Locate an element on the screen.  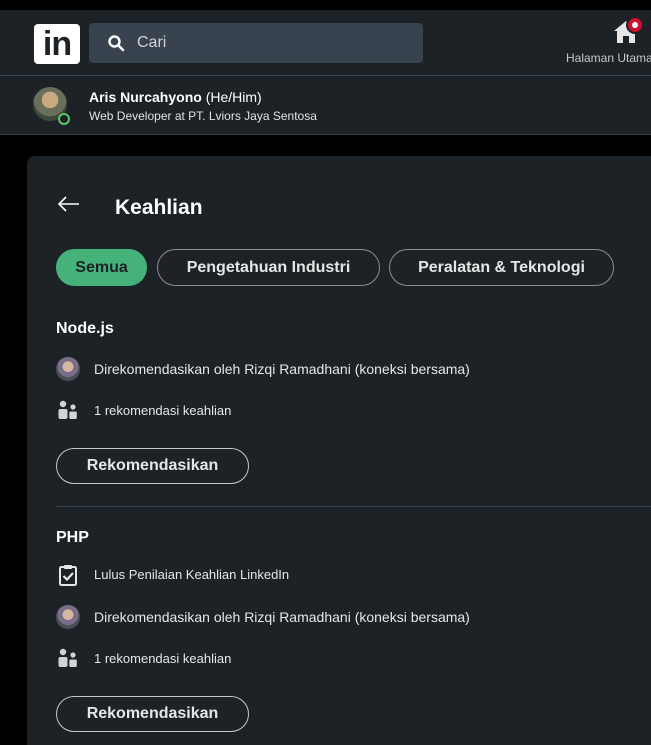
notification-badge is located at coordinates (635, 25).